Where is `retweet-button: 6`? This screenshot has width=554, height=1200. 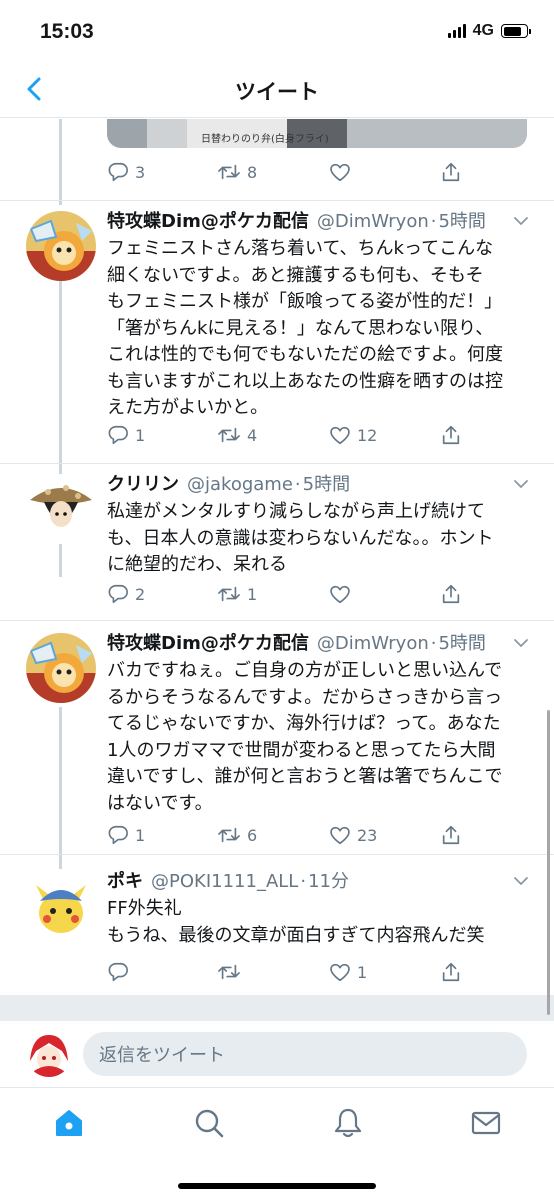 retweet-button: 6 is located at coordinates (237, 835).